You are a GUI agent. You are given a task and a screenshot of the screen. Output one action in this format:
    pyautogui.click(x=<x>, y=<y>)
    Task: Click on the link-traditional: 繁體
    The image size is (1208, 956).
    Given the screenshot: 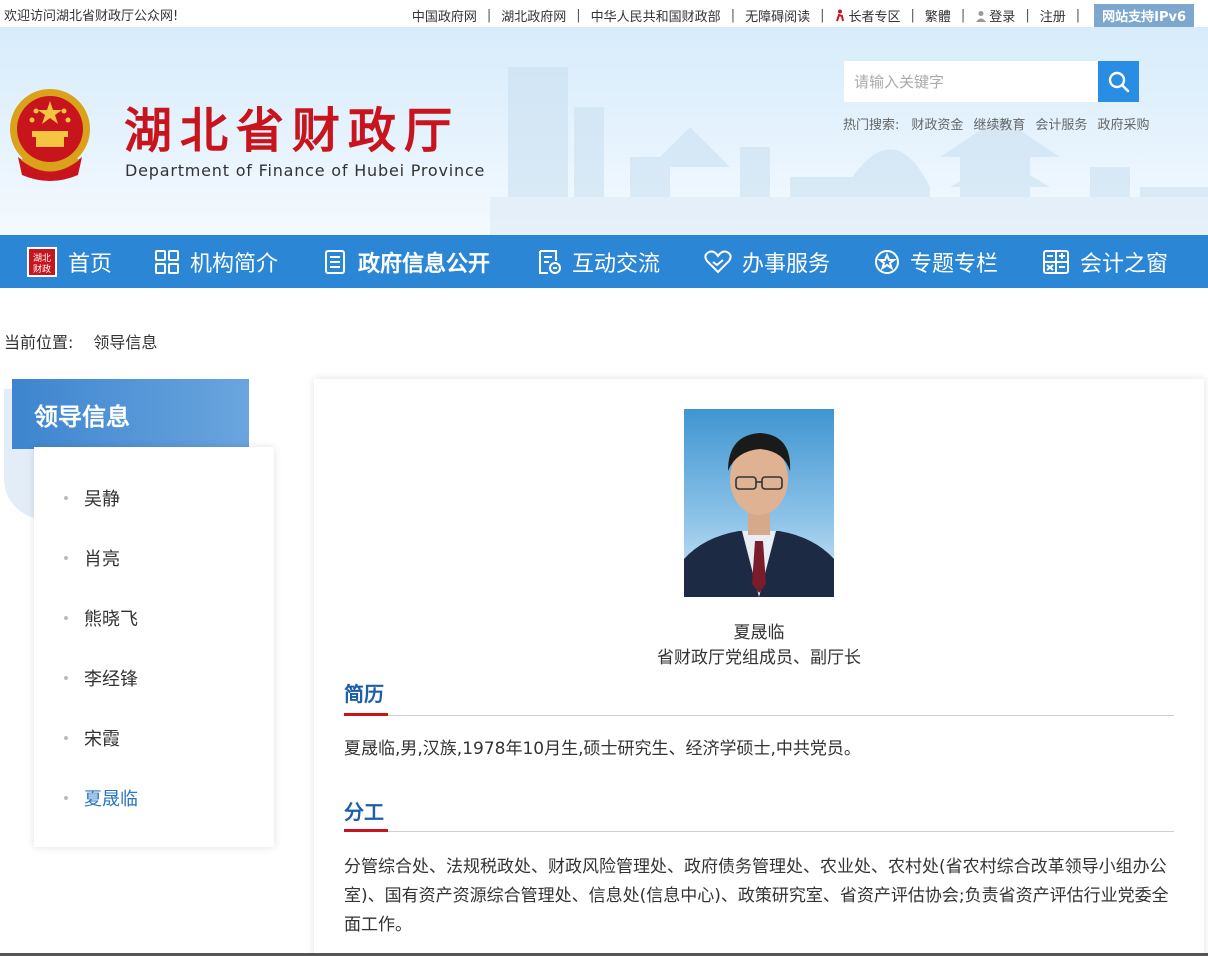 What is the action you would take?
    pyautogui.click(x=938, y=15)
    